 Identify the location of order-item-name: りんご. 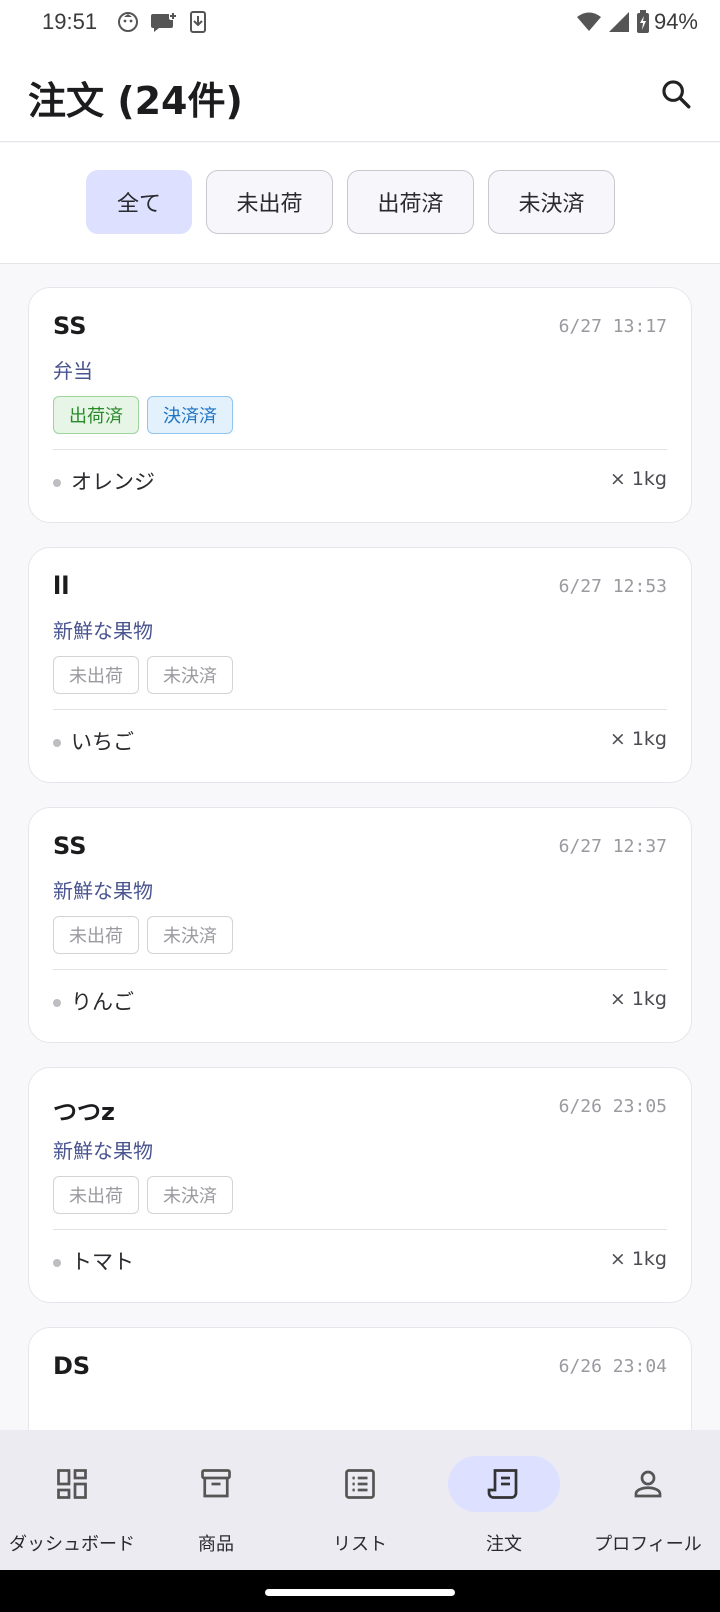
(102, 1002).